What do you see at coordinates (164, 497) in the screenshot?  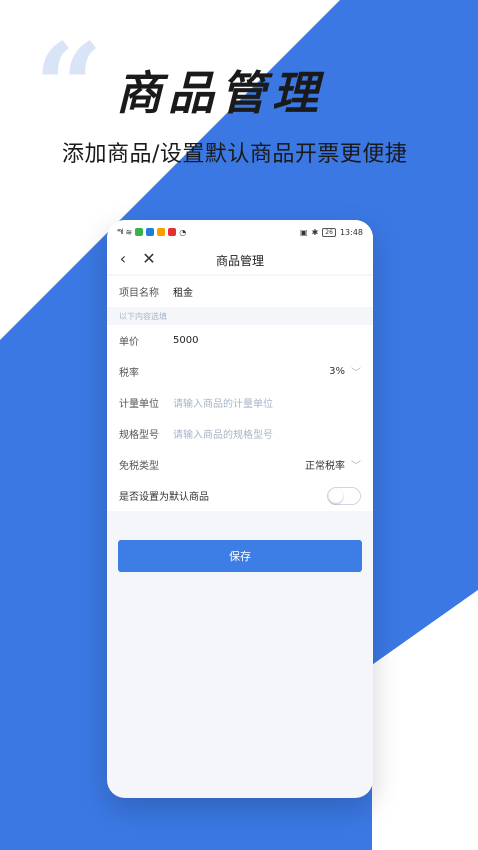 I see `default-product-label: 是否设置为默认商品` at bounding box center [164, 497].